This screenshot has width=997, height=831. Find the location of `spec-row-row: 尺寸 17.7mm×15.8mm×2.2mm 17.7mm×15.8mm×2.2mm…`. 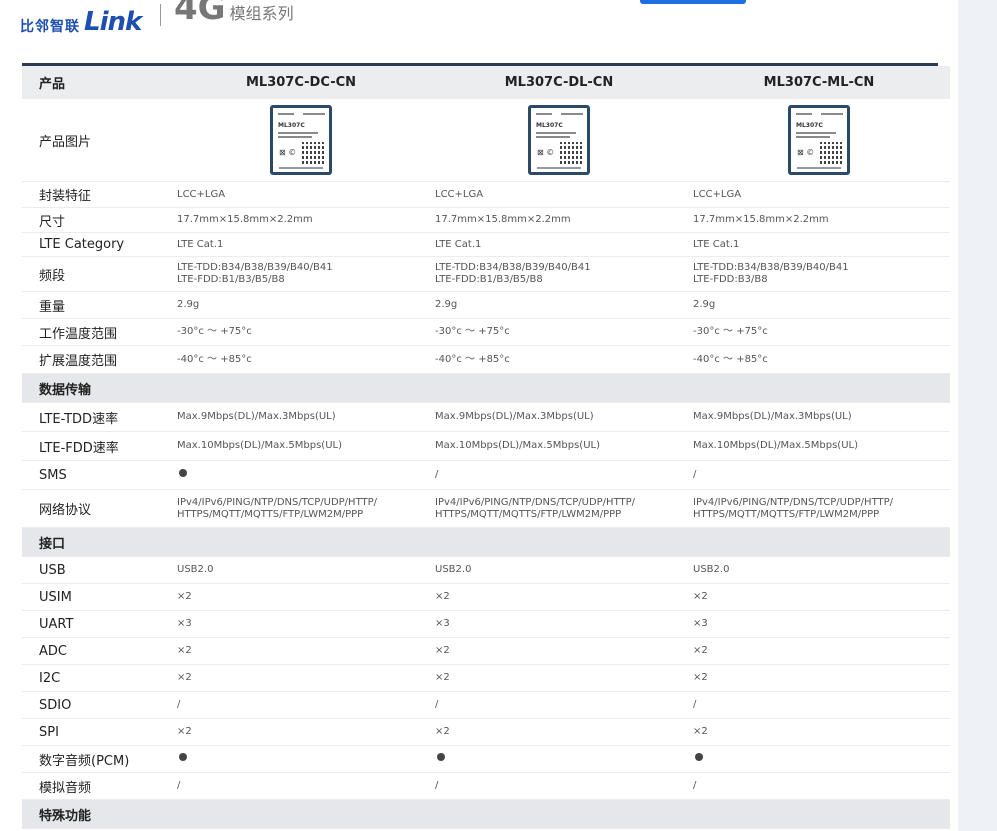

spec-row-row: 尺寸 17.7mm×15.8mm×2.2mm 17.7mm×15.8mm×2.2mm… is located at coordinates (486, 220).